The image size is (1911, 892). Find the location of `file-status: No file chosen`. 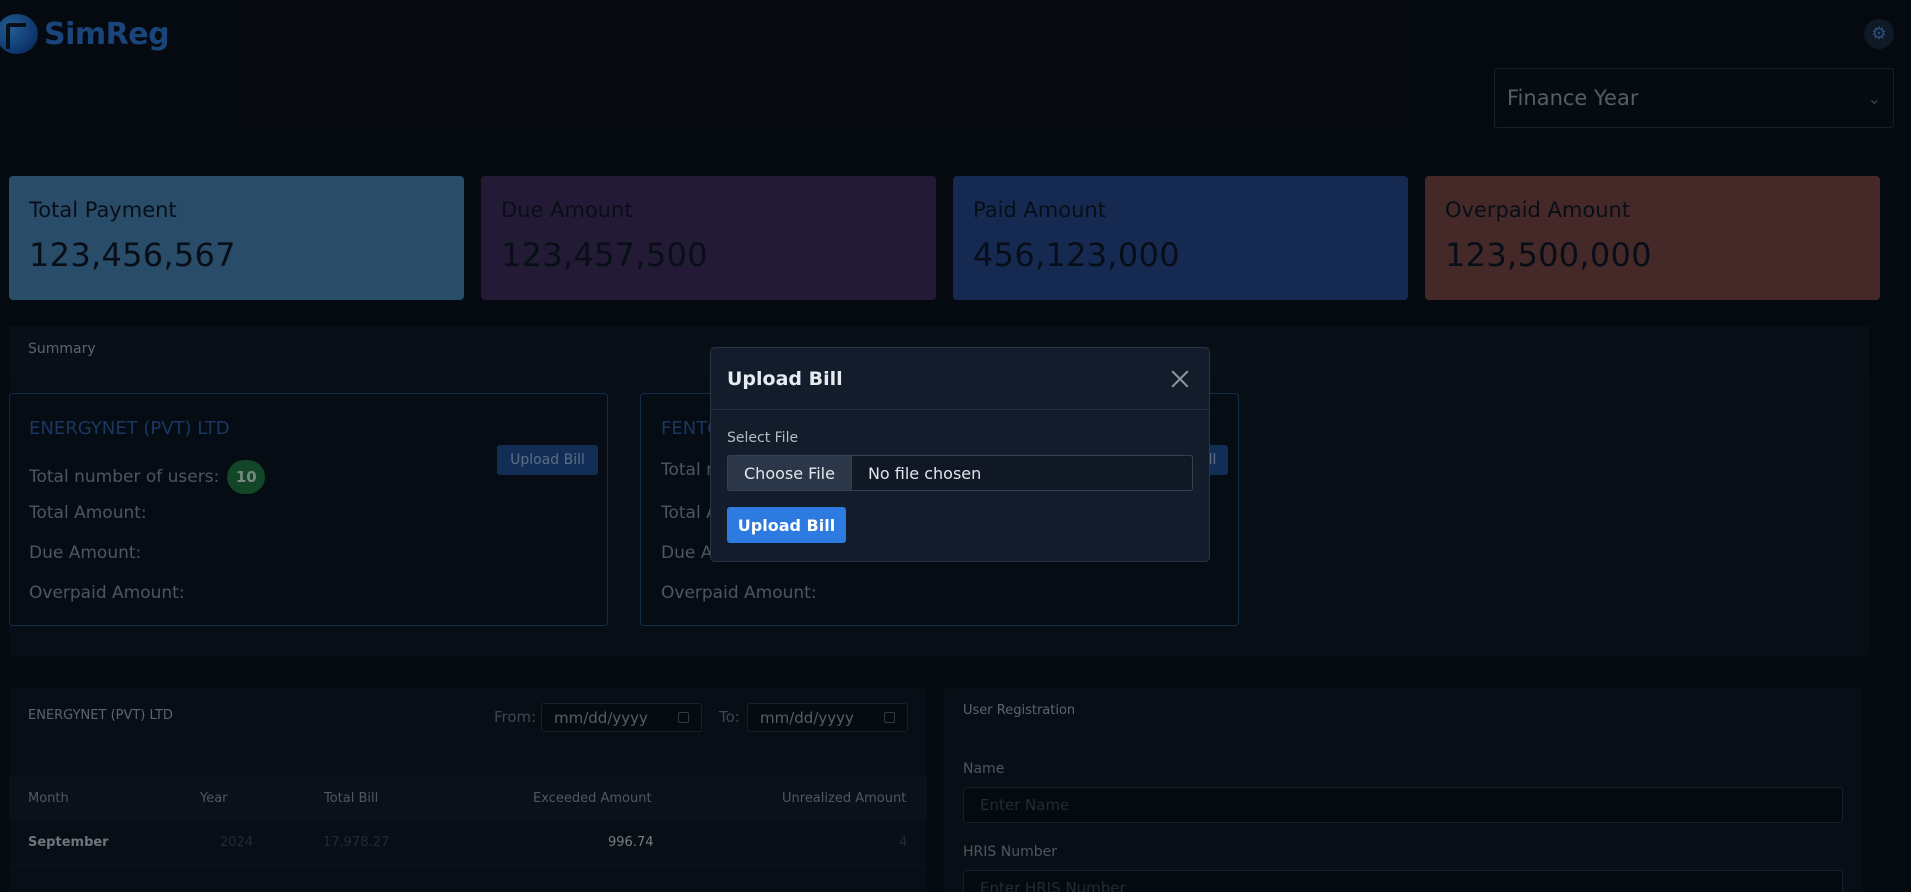

file-status: No file chosen is located at coordinates (924, 473).